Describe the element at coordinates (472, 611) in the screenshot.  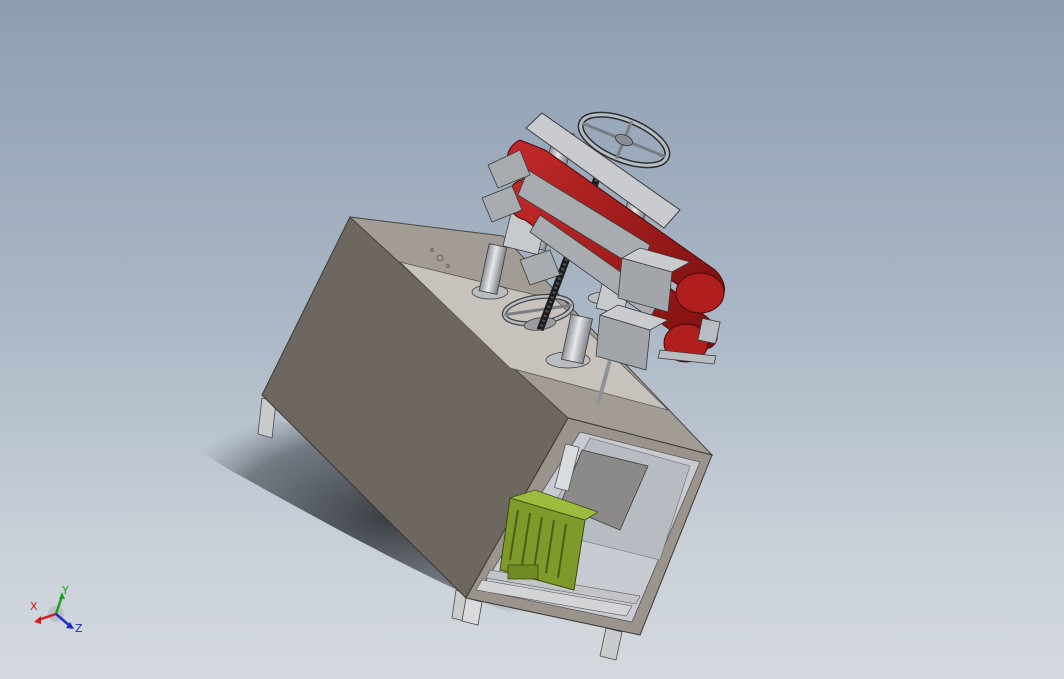
I see `front-leg` at that location.